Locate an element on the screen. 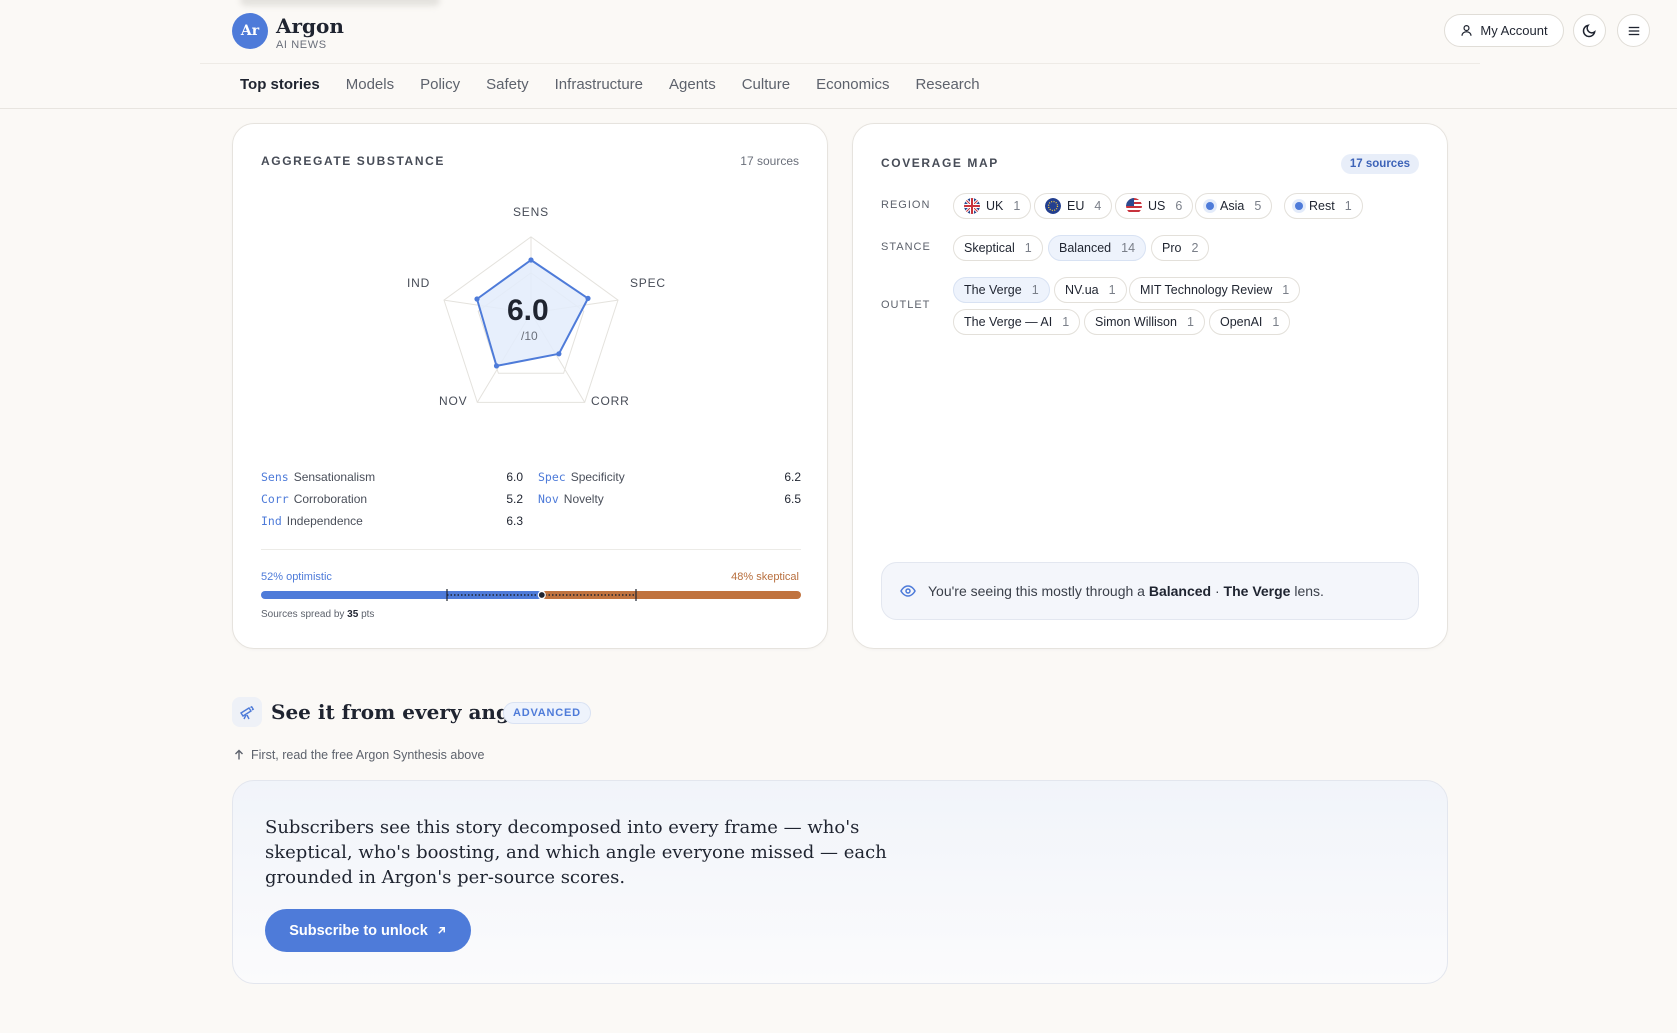 Image resolution: width=1677 pixels, height=1033 pixels. nav-top-stories: Top stories is located at coordinates (280, 84).